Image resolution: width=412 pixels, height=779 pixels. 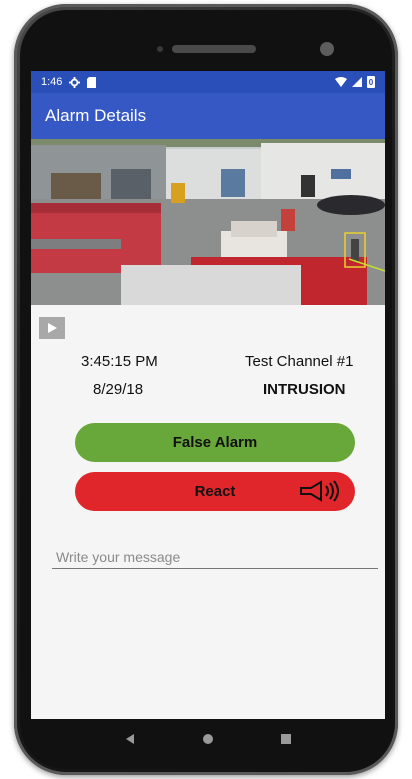 What do you see at coordinates (119, 361) in the screenshot?
I see `alarm-time: 3:45:15 PM` at bounding box center [119, 361].